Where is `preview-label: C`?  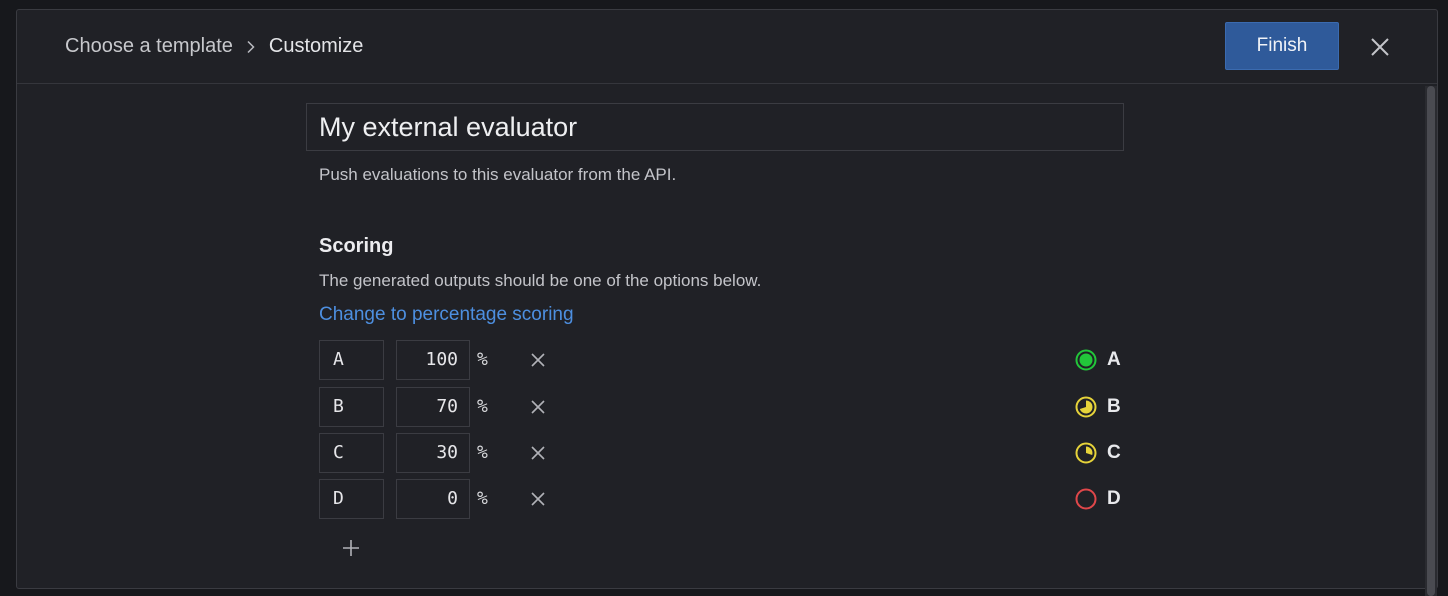
preview-label: C is located at coordinates (1114, 452).